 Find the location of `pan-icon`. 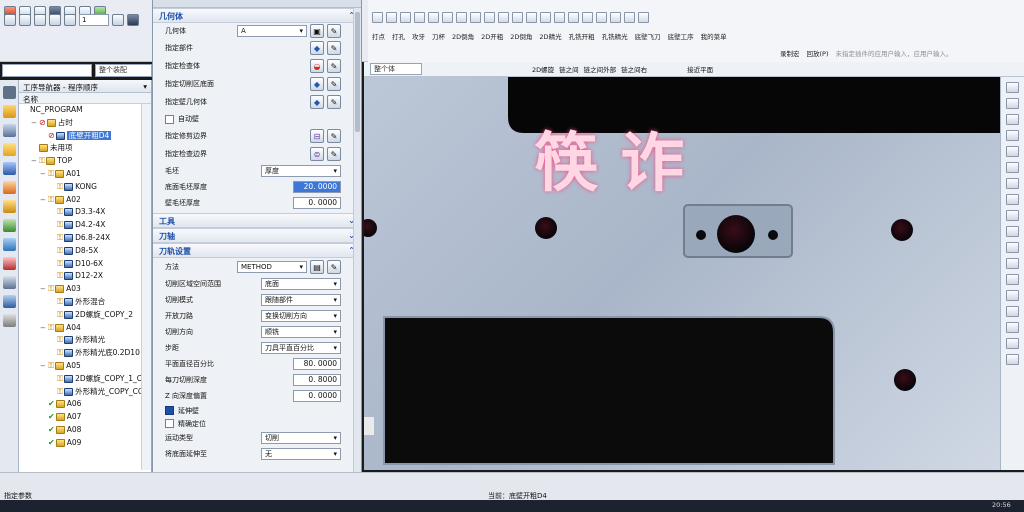

pan-icon is located at coordinates (1012, 135).